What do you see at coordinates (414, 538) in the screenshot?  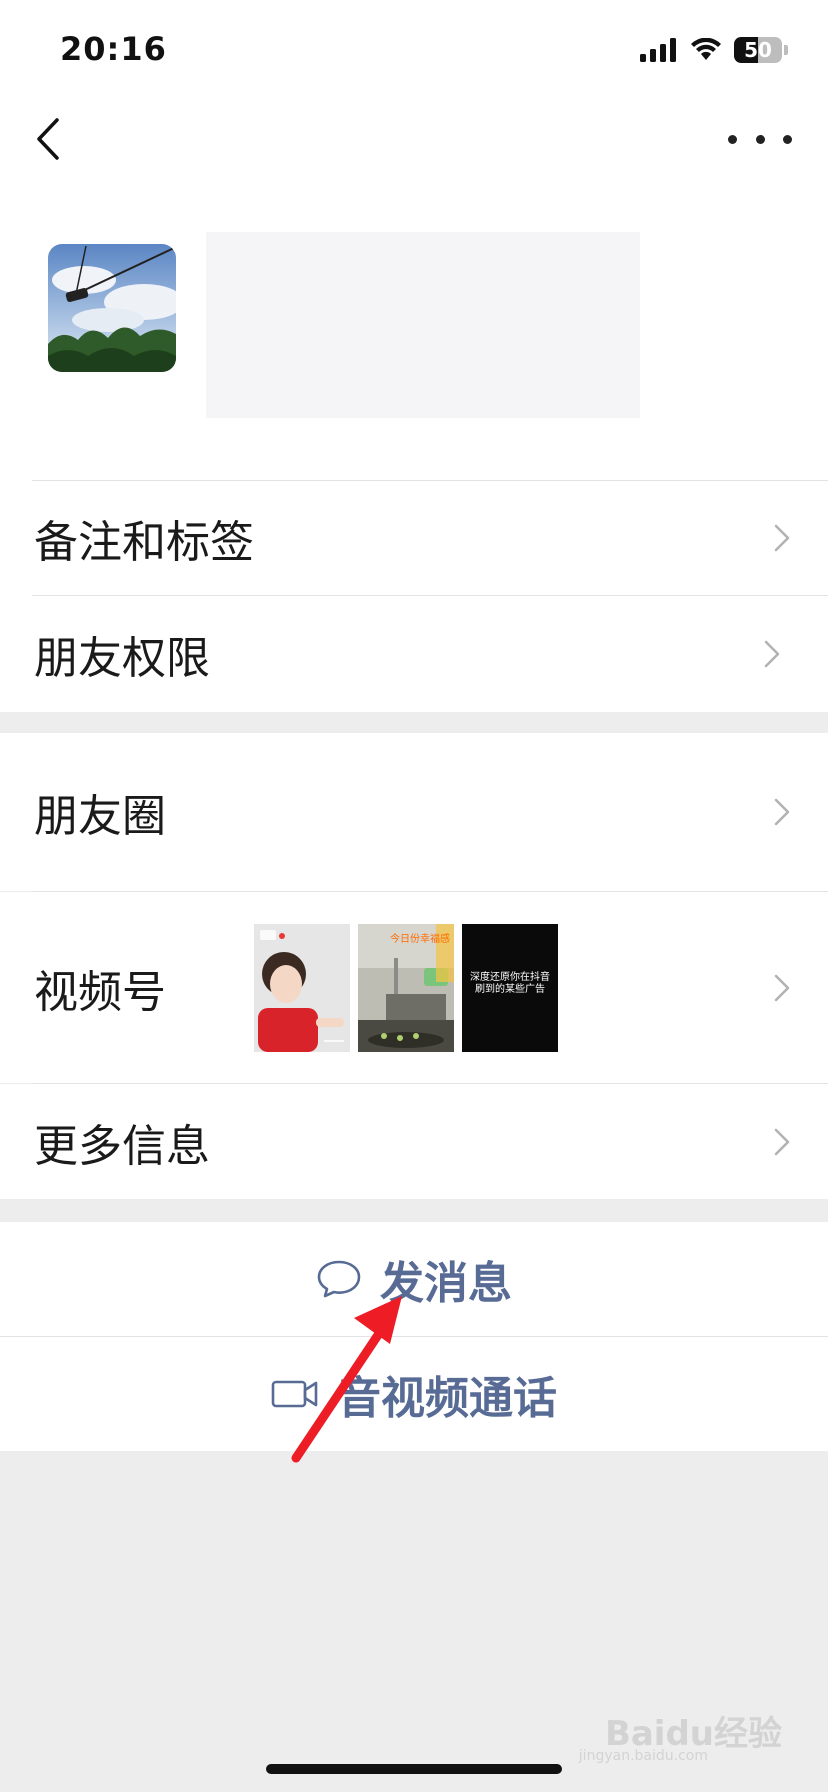 I see `row-remarks-tags: 备注和标签` at bounding box center [414, 538].